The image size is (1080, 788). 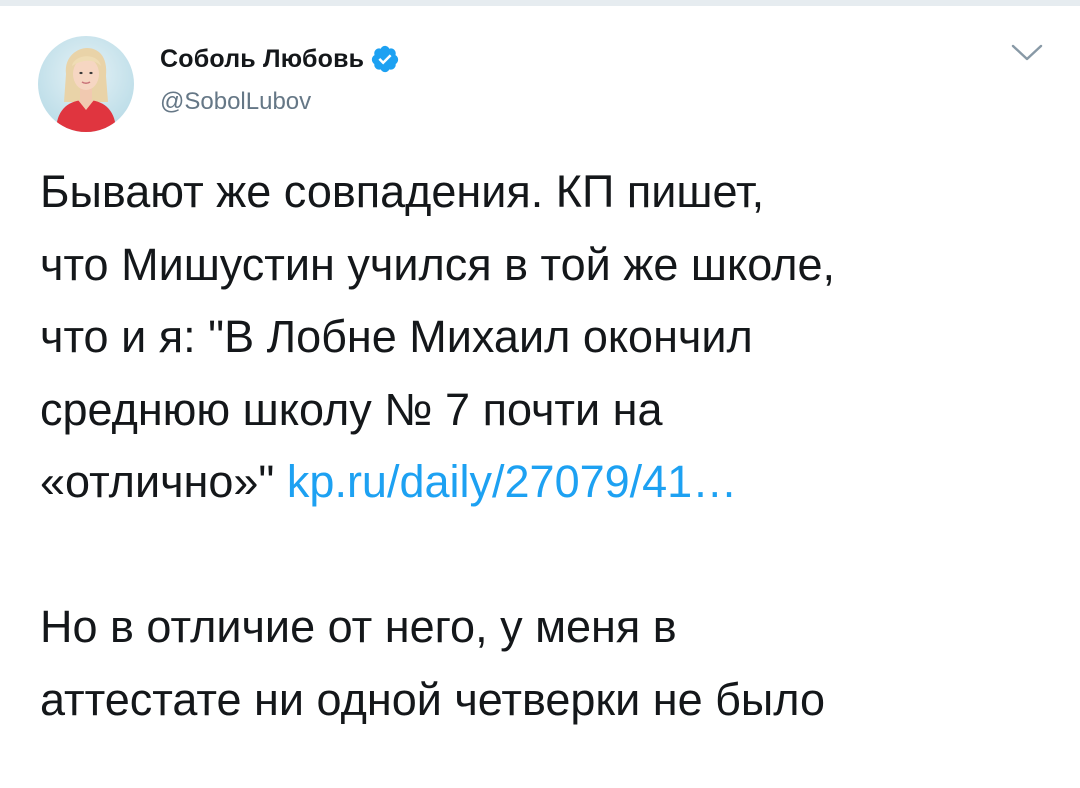 I want to click on quote-ending-text: «отлично»", so click(x=157, y=481).